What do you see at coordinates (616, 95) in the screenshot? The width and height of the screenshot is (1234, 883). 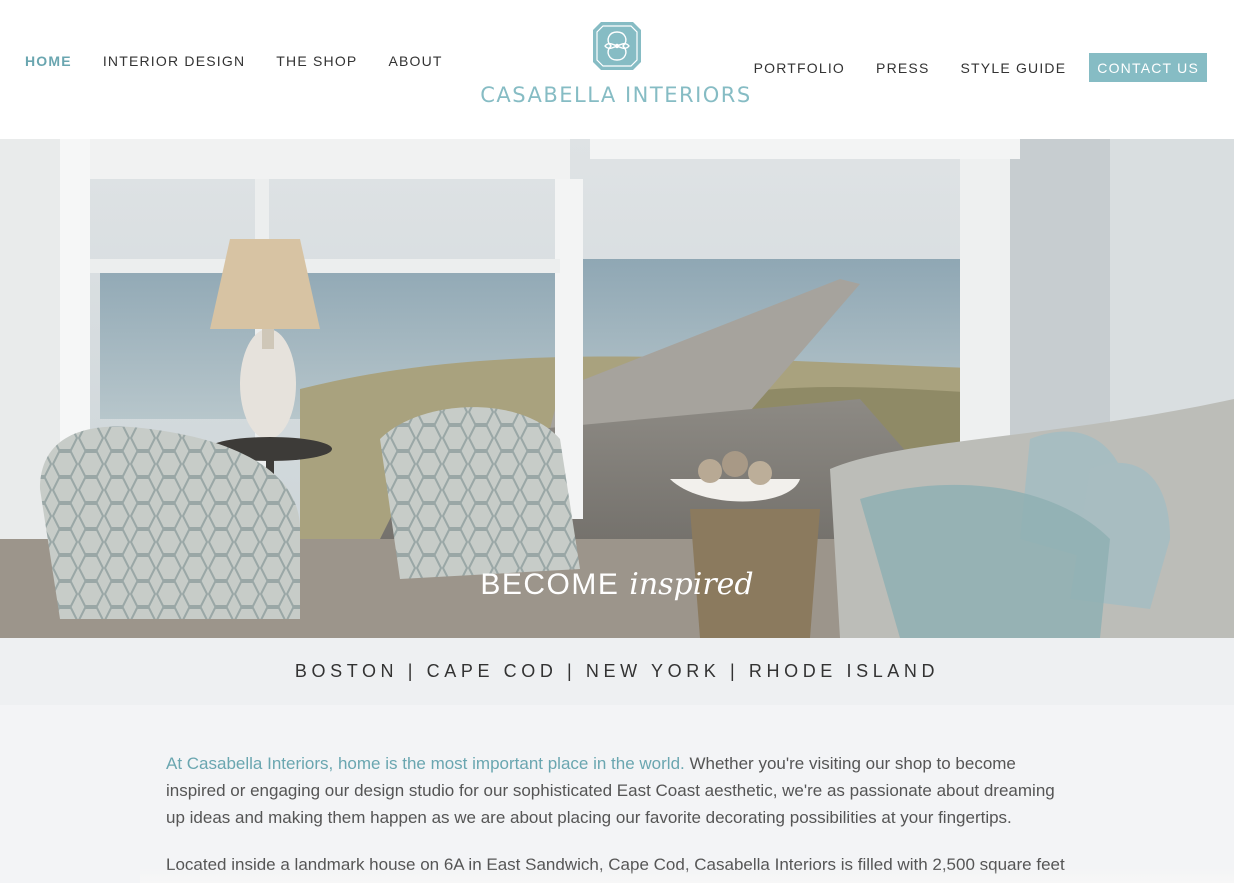 I see `logo-wordmark: CASABELLA INTERIORS` at bounding box center [616, 95].